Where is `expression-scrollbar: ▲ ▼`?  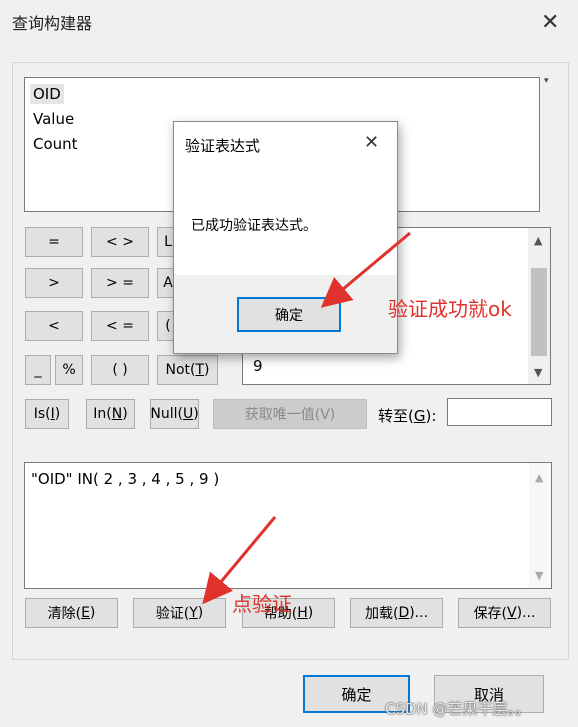 expression-scrollbar: ▲ ▼ is located at coordinates (540, 525).